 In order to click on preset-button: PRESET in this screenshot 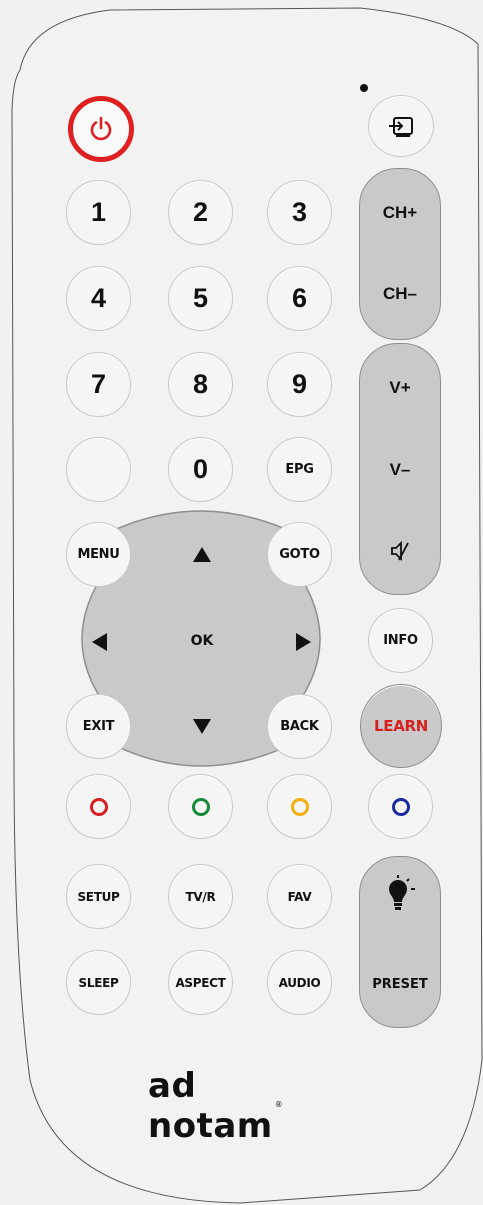, I will do `click(400, 986)`.